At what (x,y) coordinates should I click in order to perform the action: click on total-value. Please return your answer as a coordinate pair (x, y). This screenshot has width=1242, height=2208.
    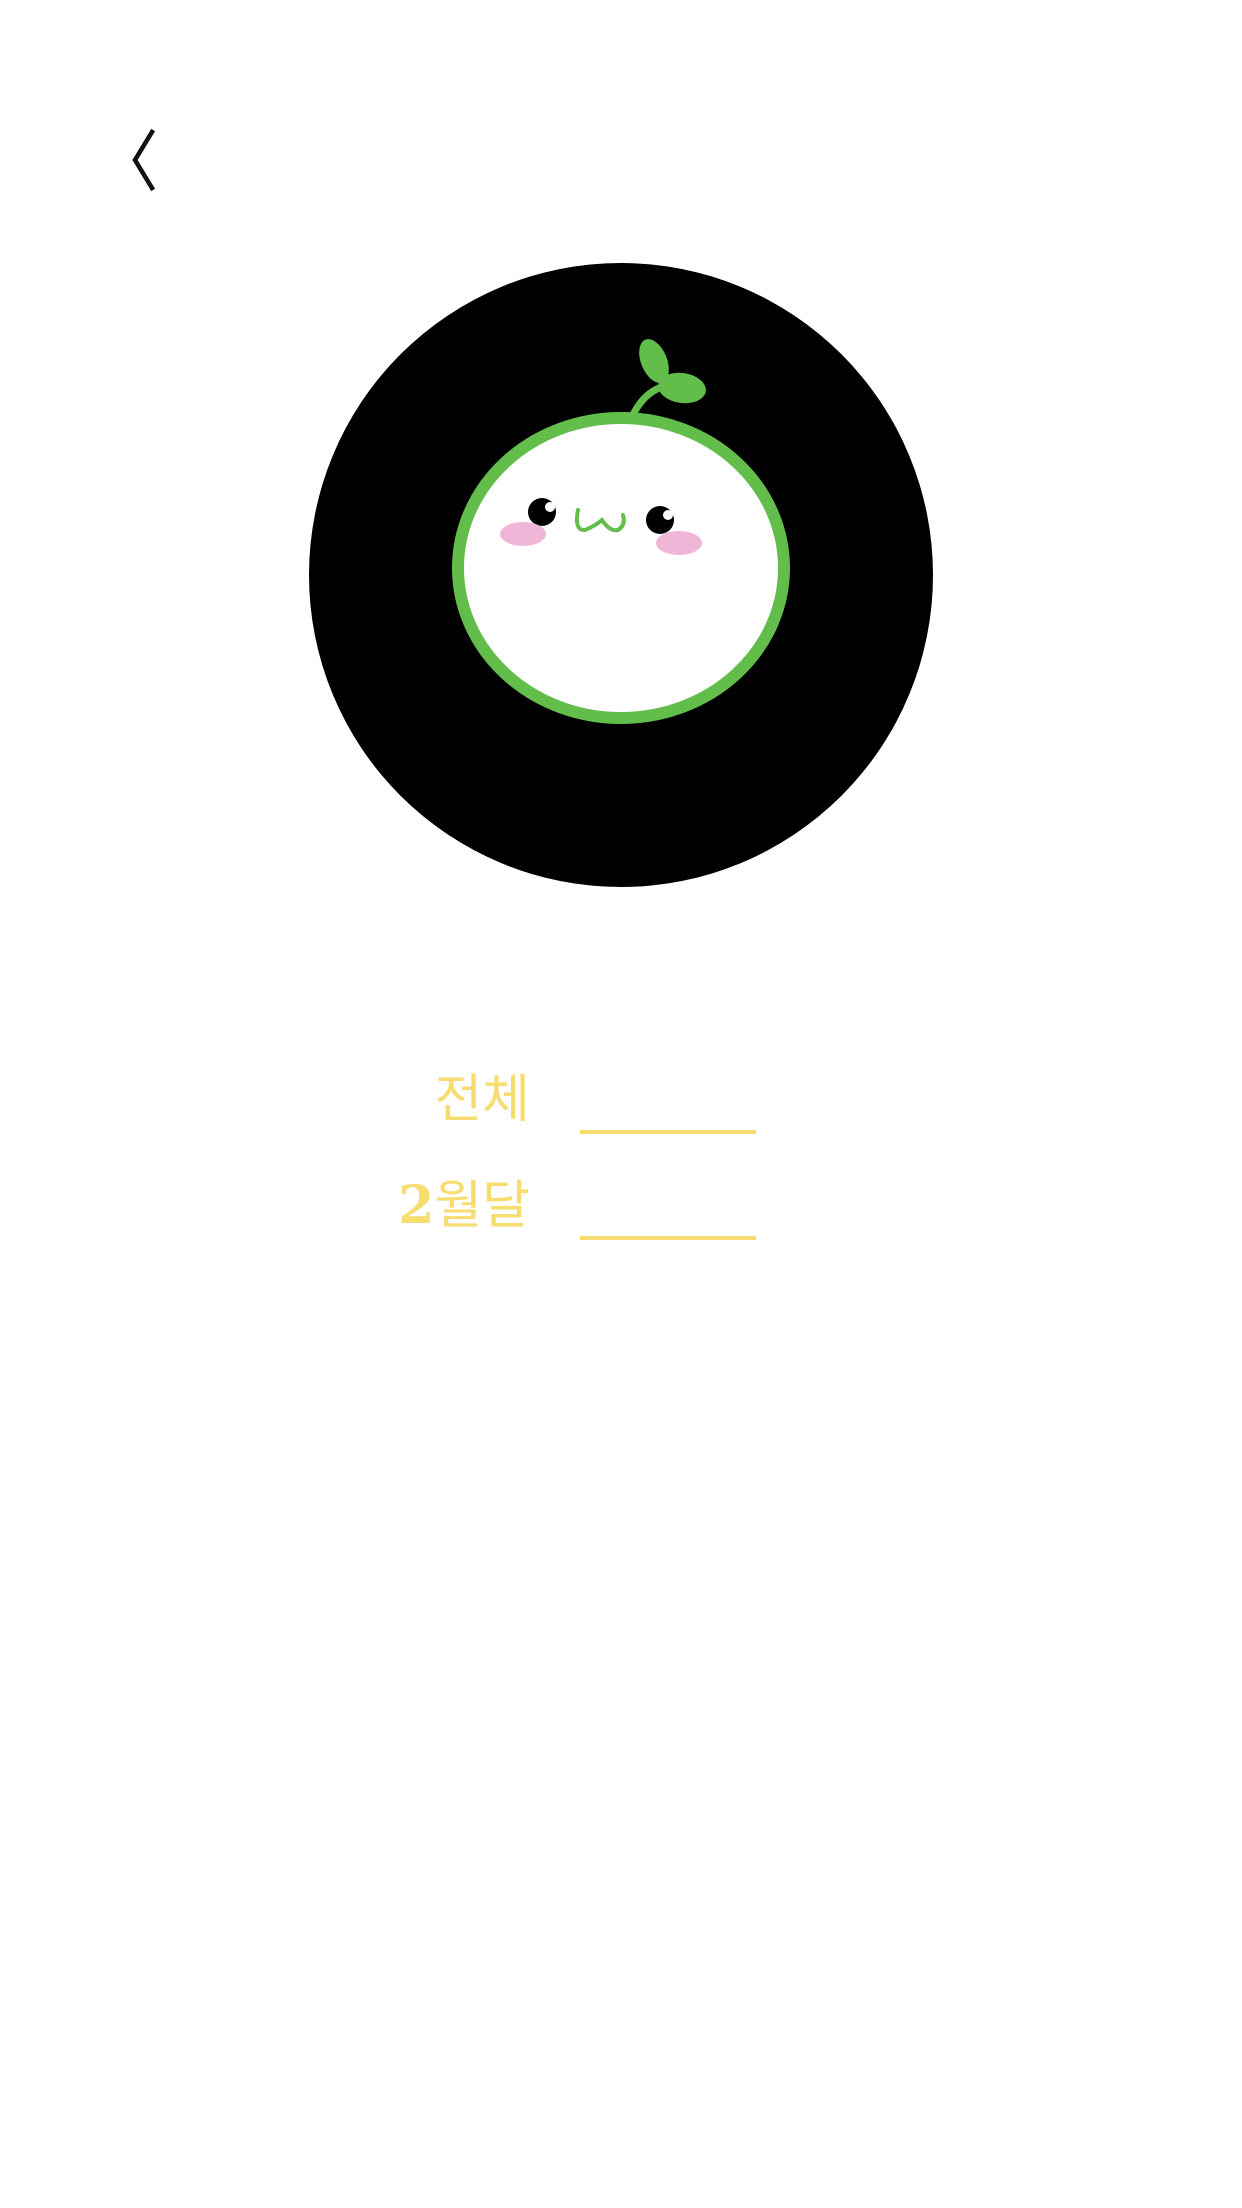
    Looking at the image, I should click on (668, 1110).